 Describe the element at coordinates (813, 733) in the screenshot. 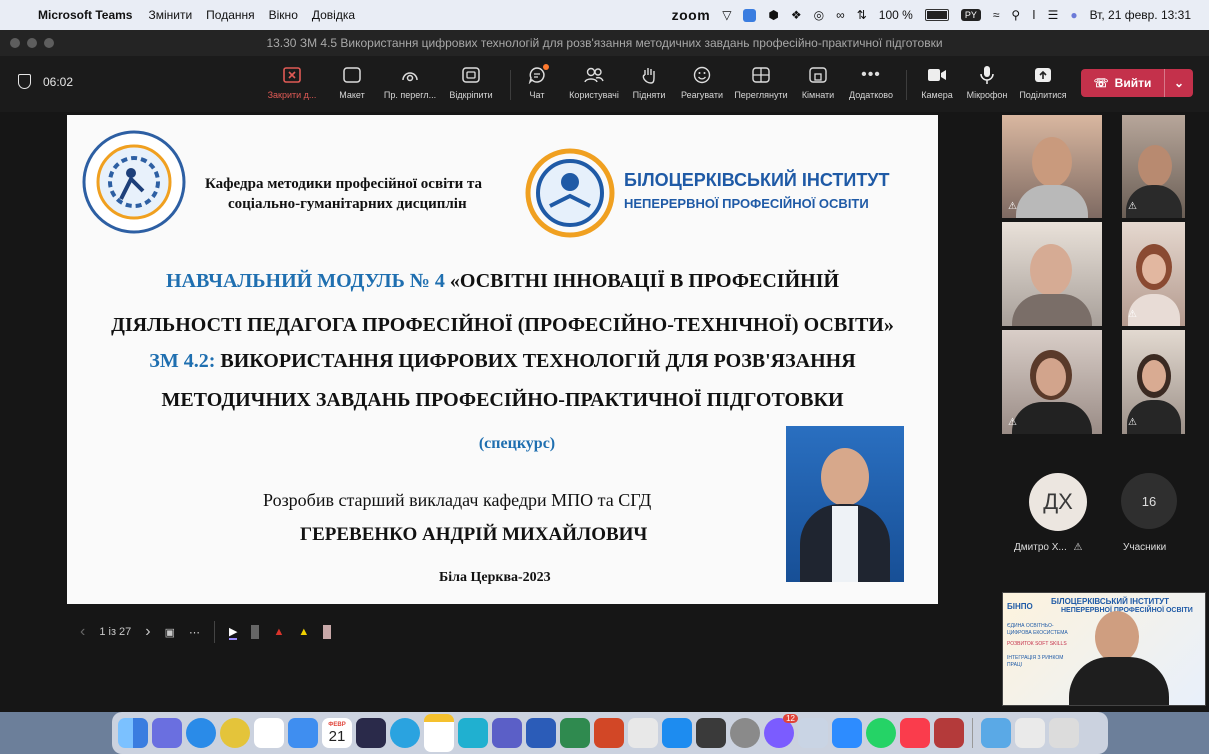

I see `preview-dock-icon` at that location.